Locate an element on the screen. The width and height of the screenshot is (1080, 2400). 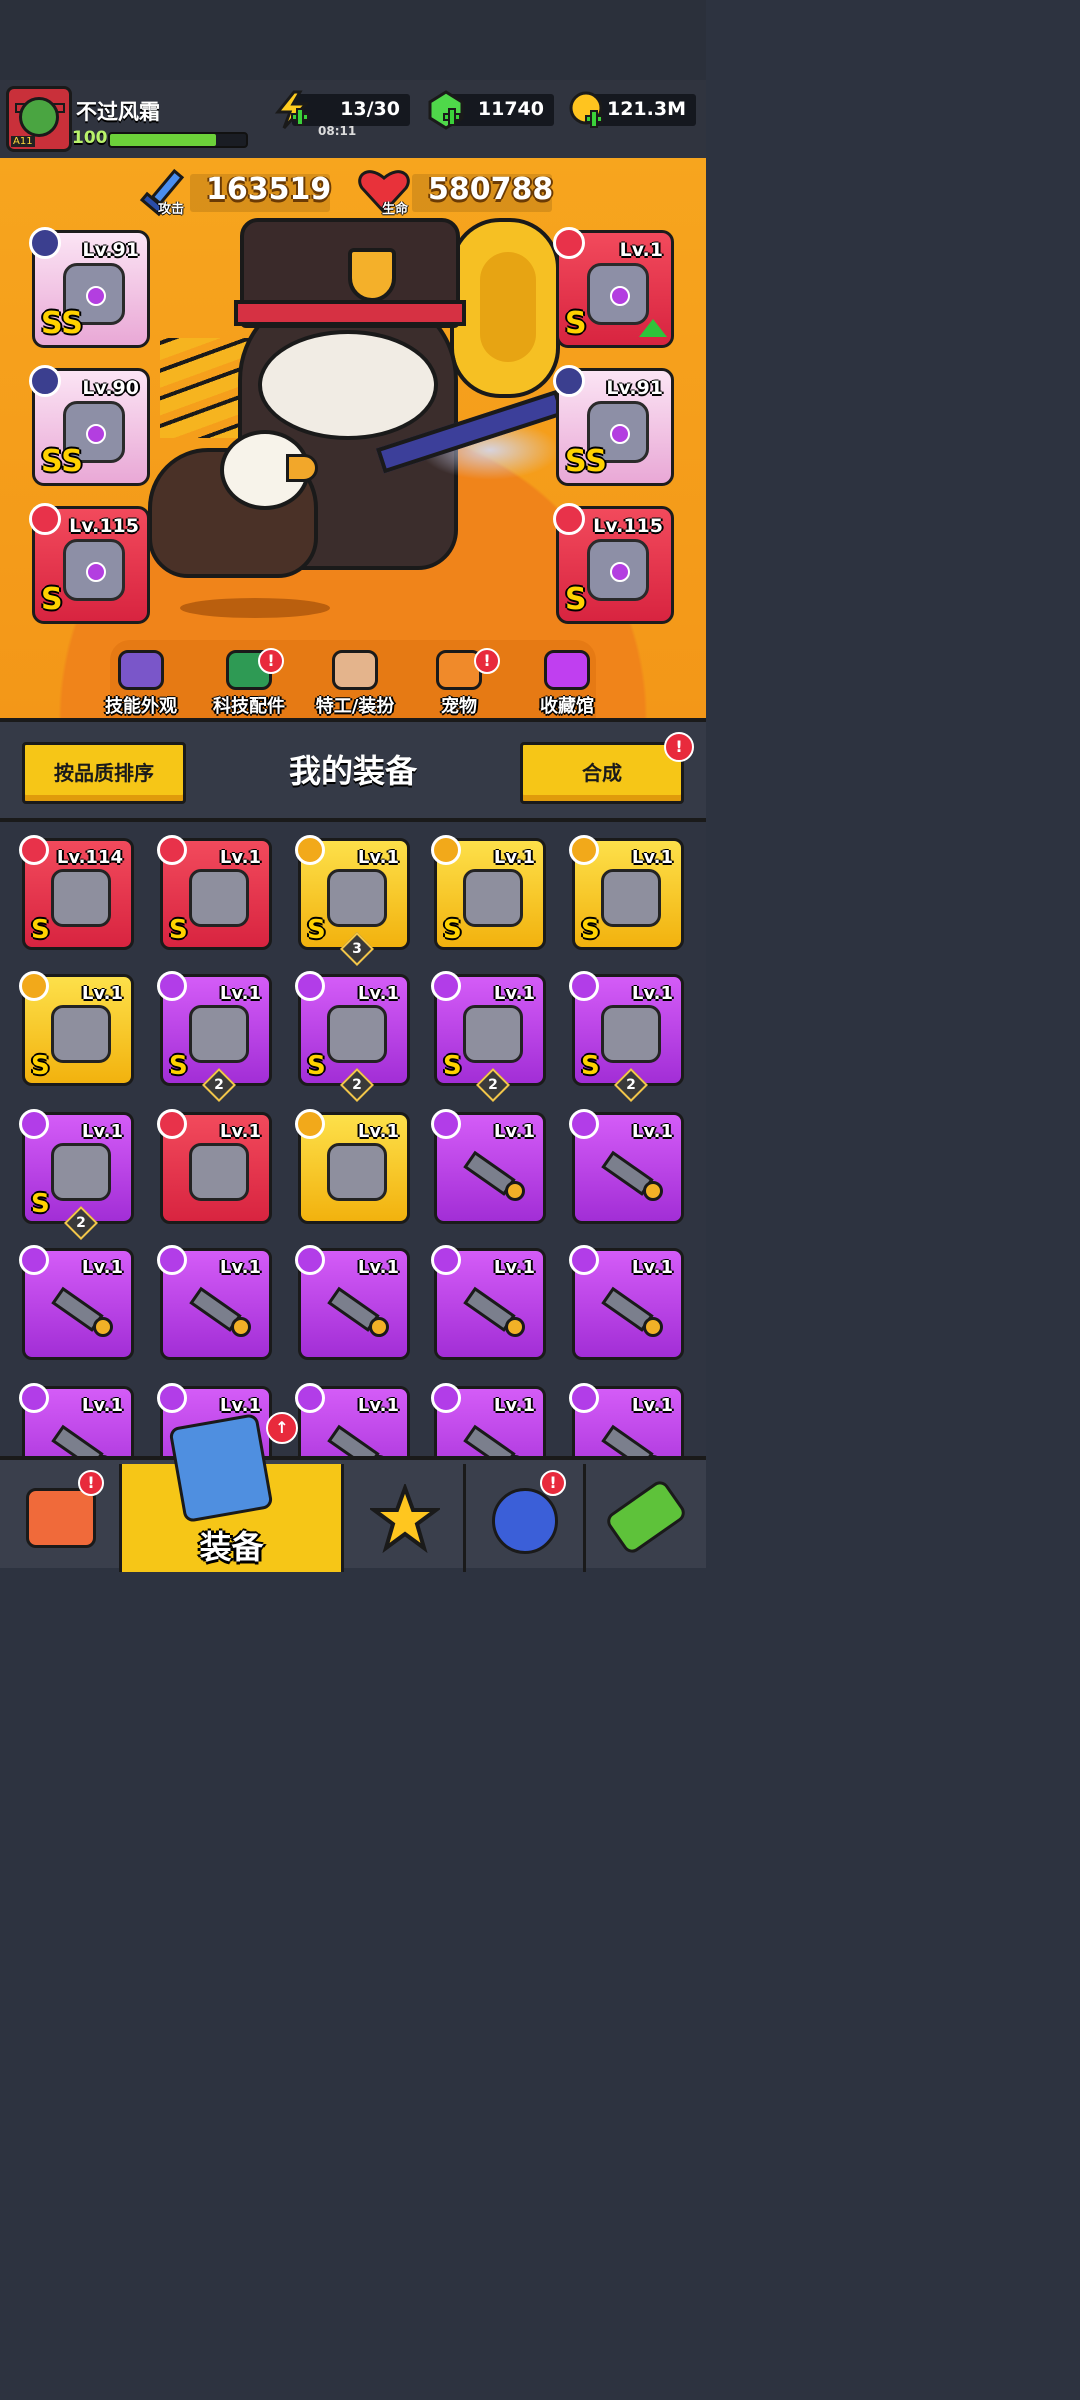
lab-icon is located at coordinates (646, 1517).